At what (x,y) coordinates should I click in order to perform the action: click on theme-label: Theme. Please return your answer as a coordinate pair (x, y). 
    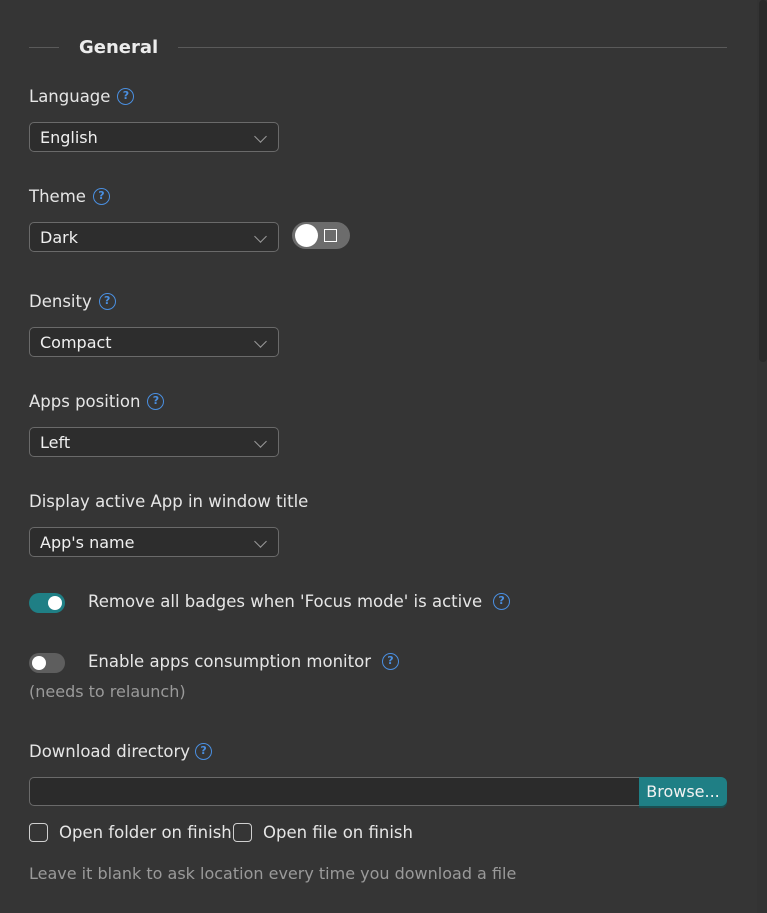
    Looking at the image, I should click on (57, 196).